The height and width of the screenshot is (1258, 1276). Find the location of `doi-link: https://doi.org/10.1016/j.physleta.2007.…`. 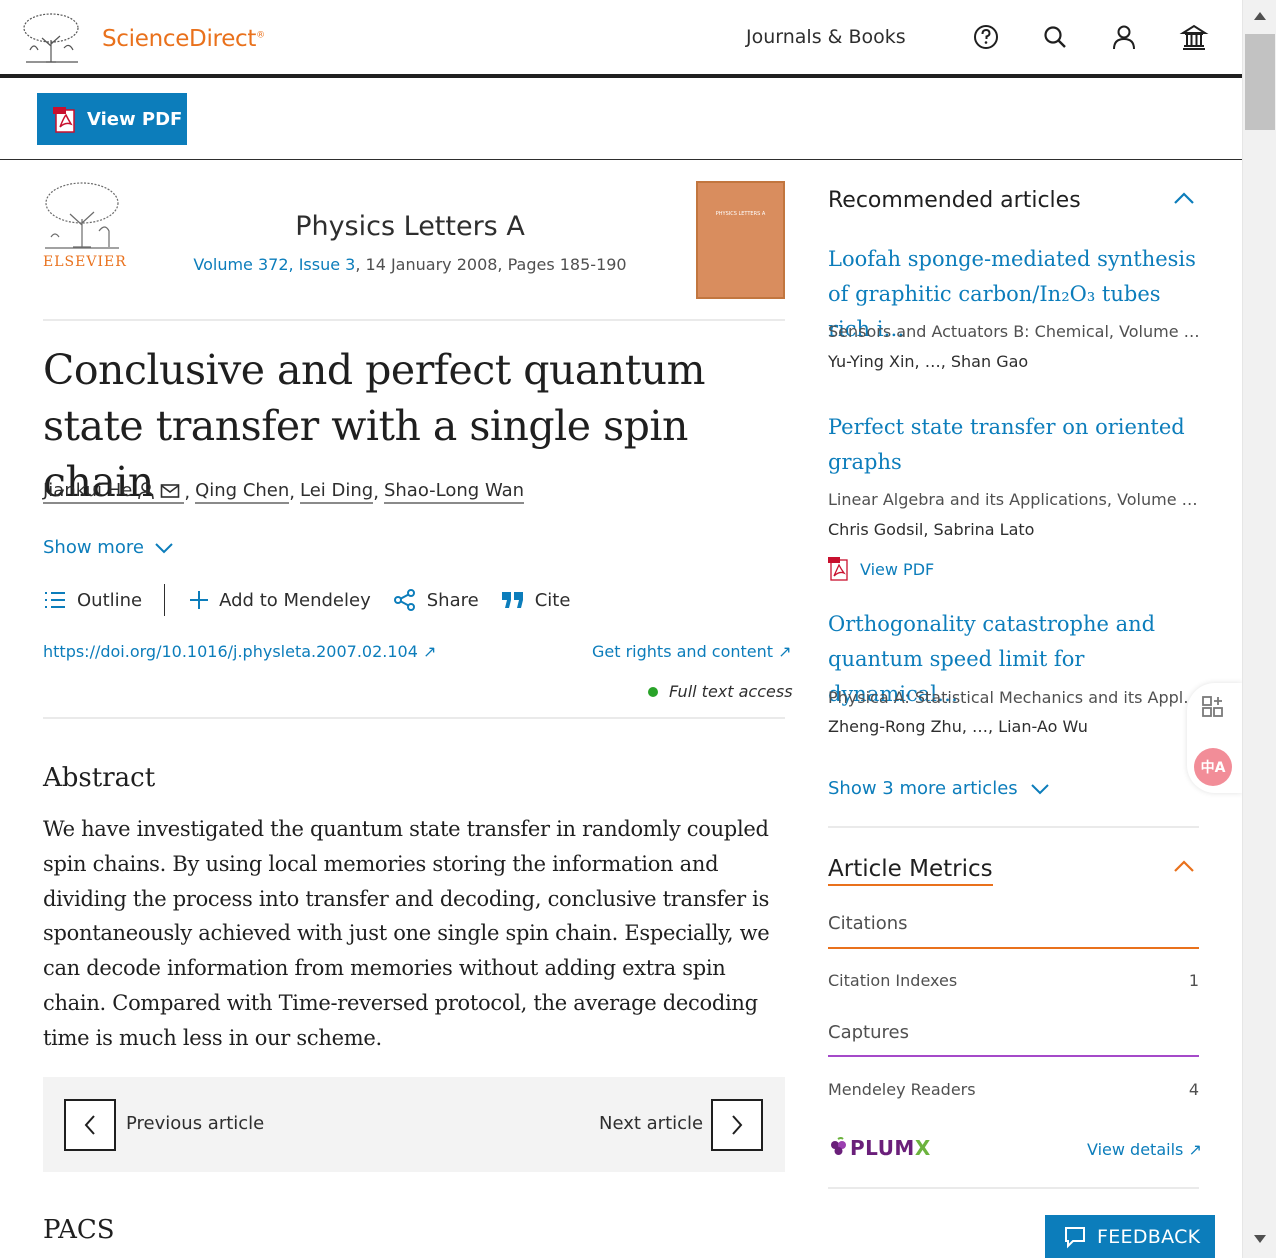

doi-link: https://doi.org/10.1016/j.physleta.2007.… is located at coordinates (239, 651).